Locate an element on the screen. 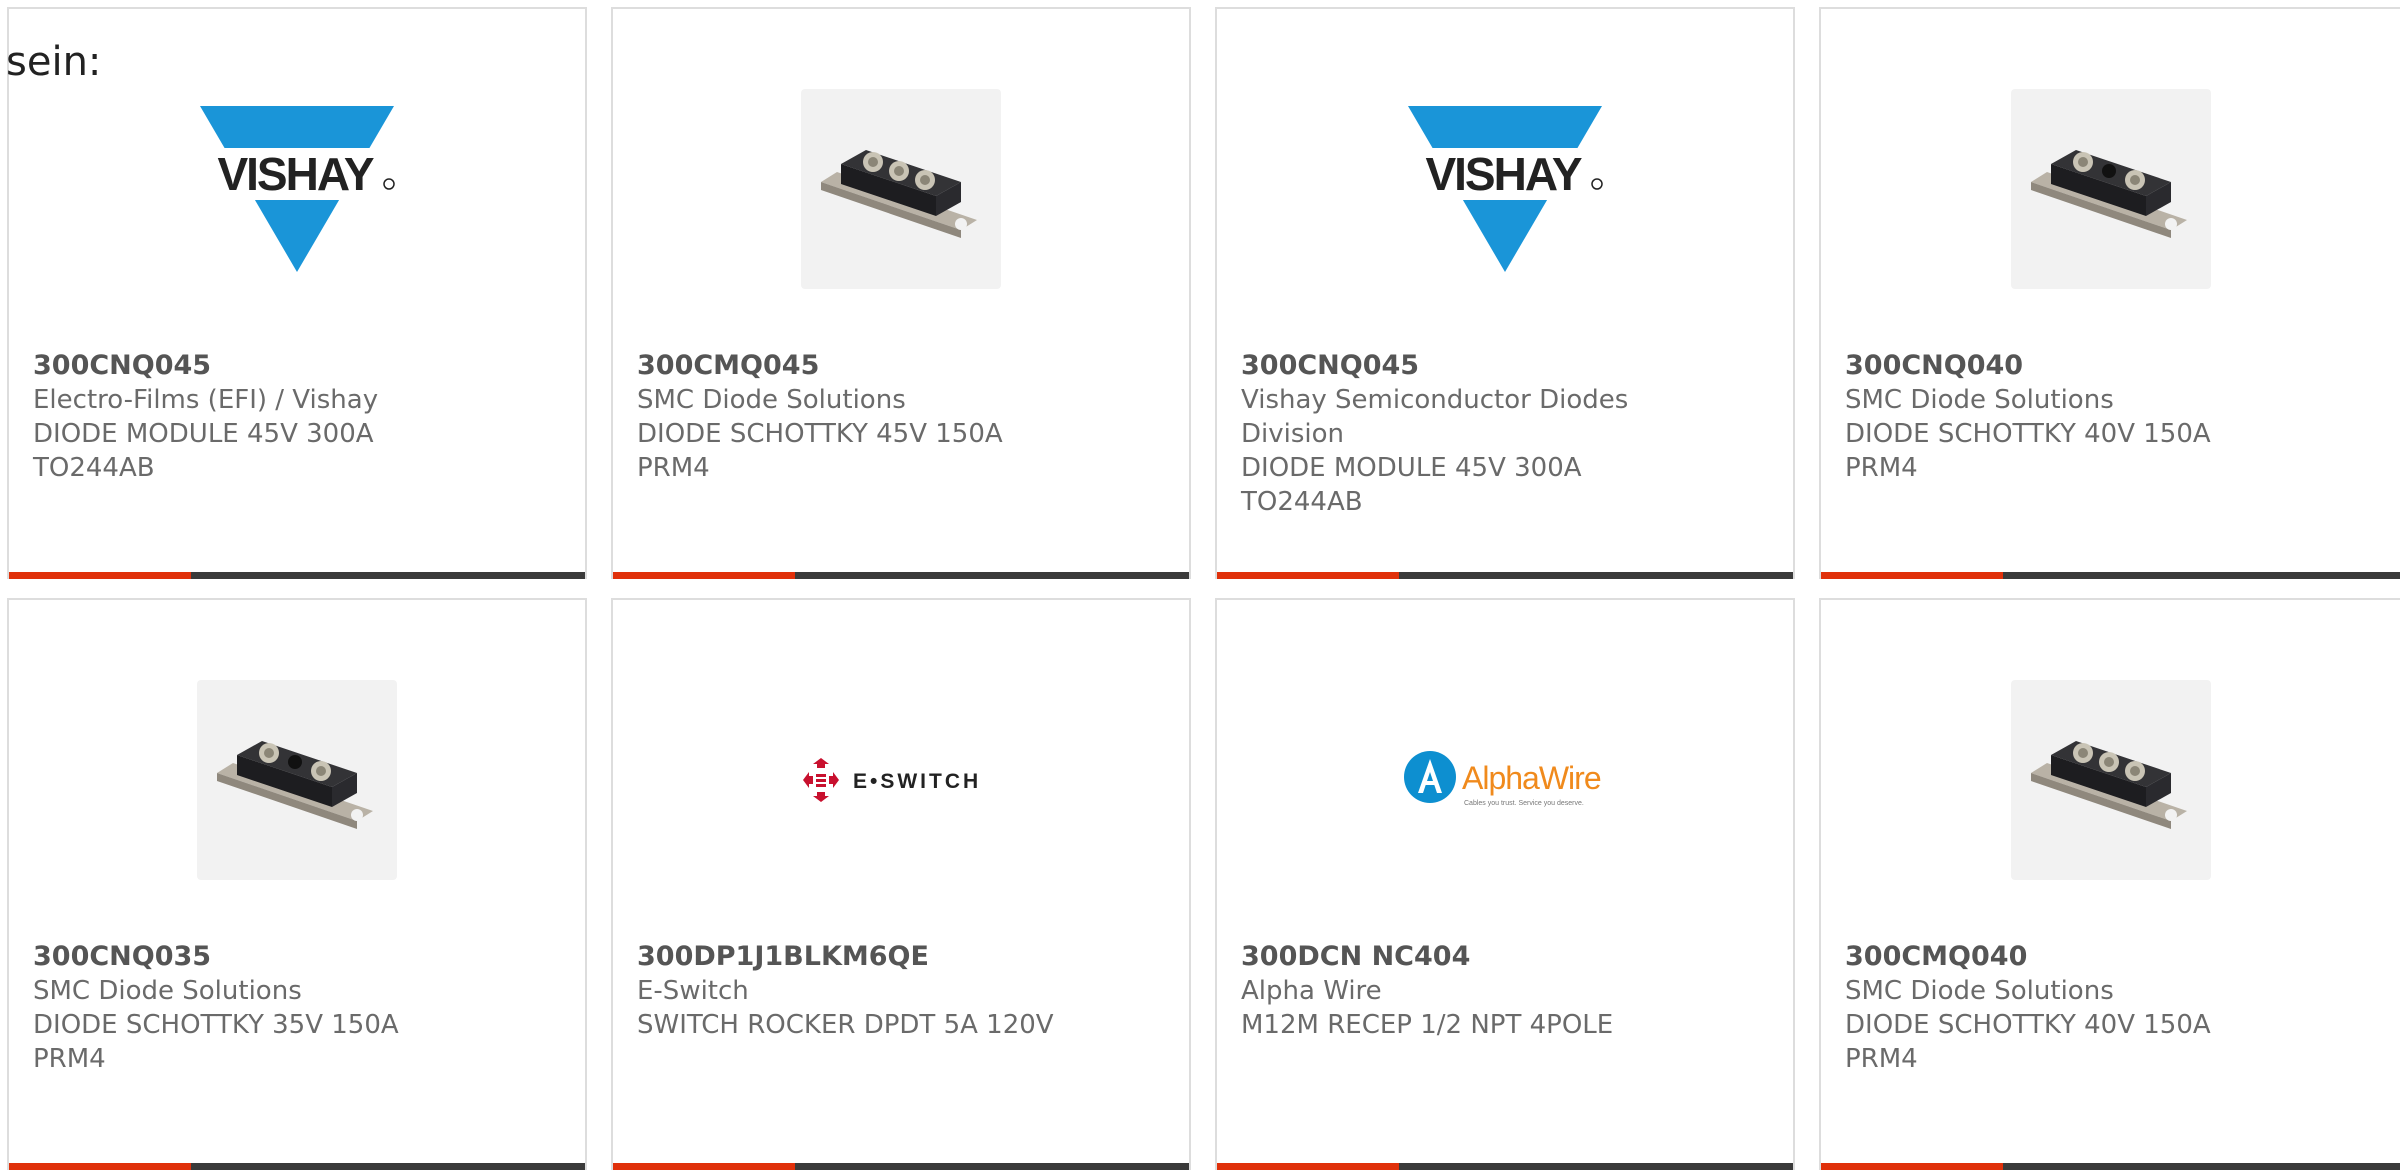 The width and height of the screenshot is (2400, 1170). product-description: DIODE SCHOTTKY 35V 150A PRM4 is located at coordinates (216, 1042).